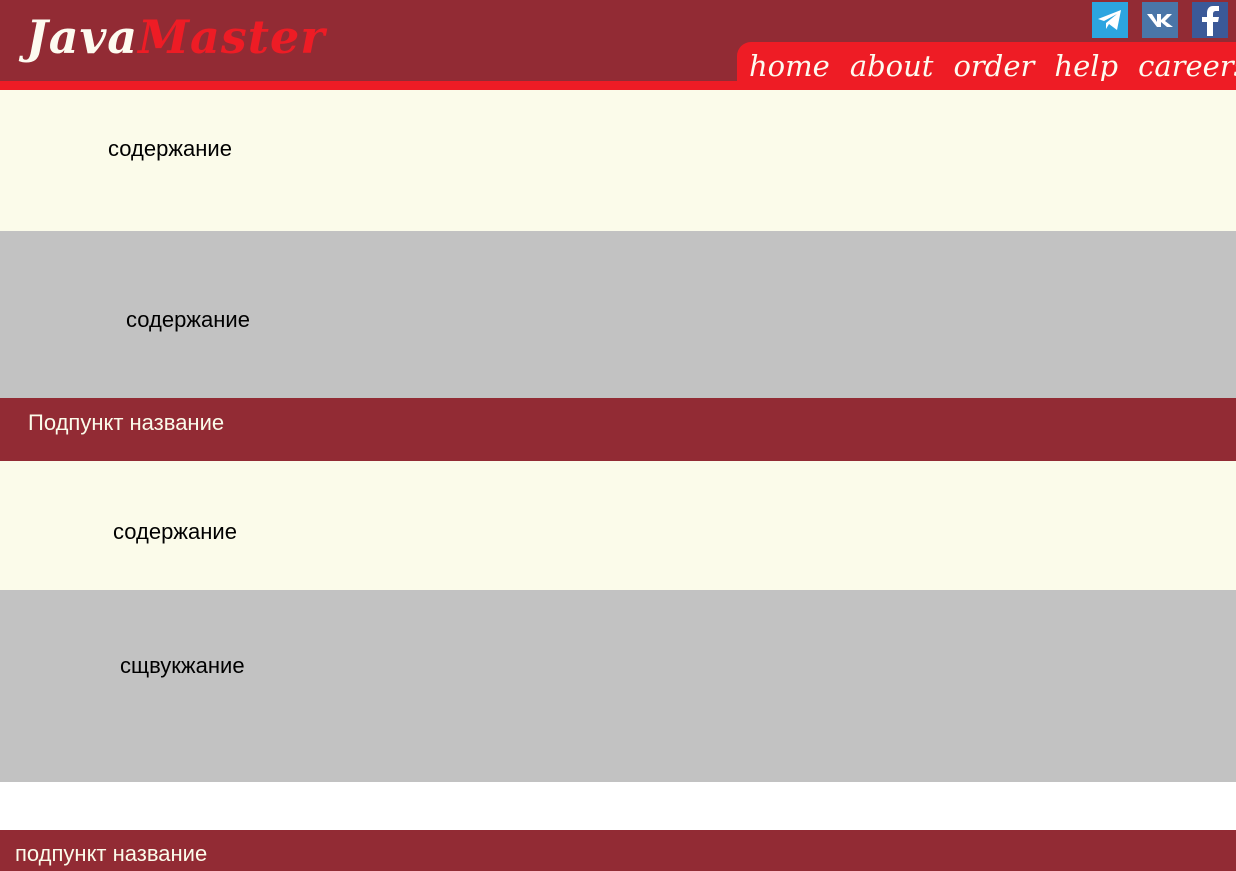  Describe the element at coordinates (789, 66) in the screenshot. I see `nav-home: home` at that location.